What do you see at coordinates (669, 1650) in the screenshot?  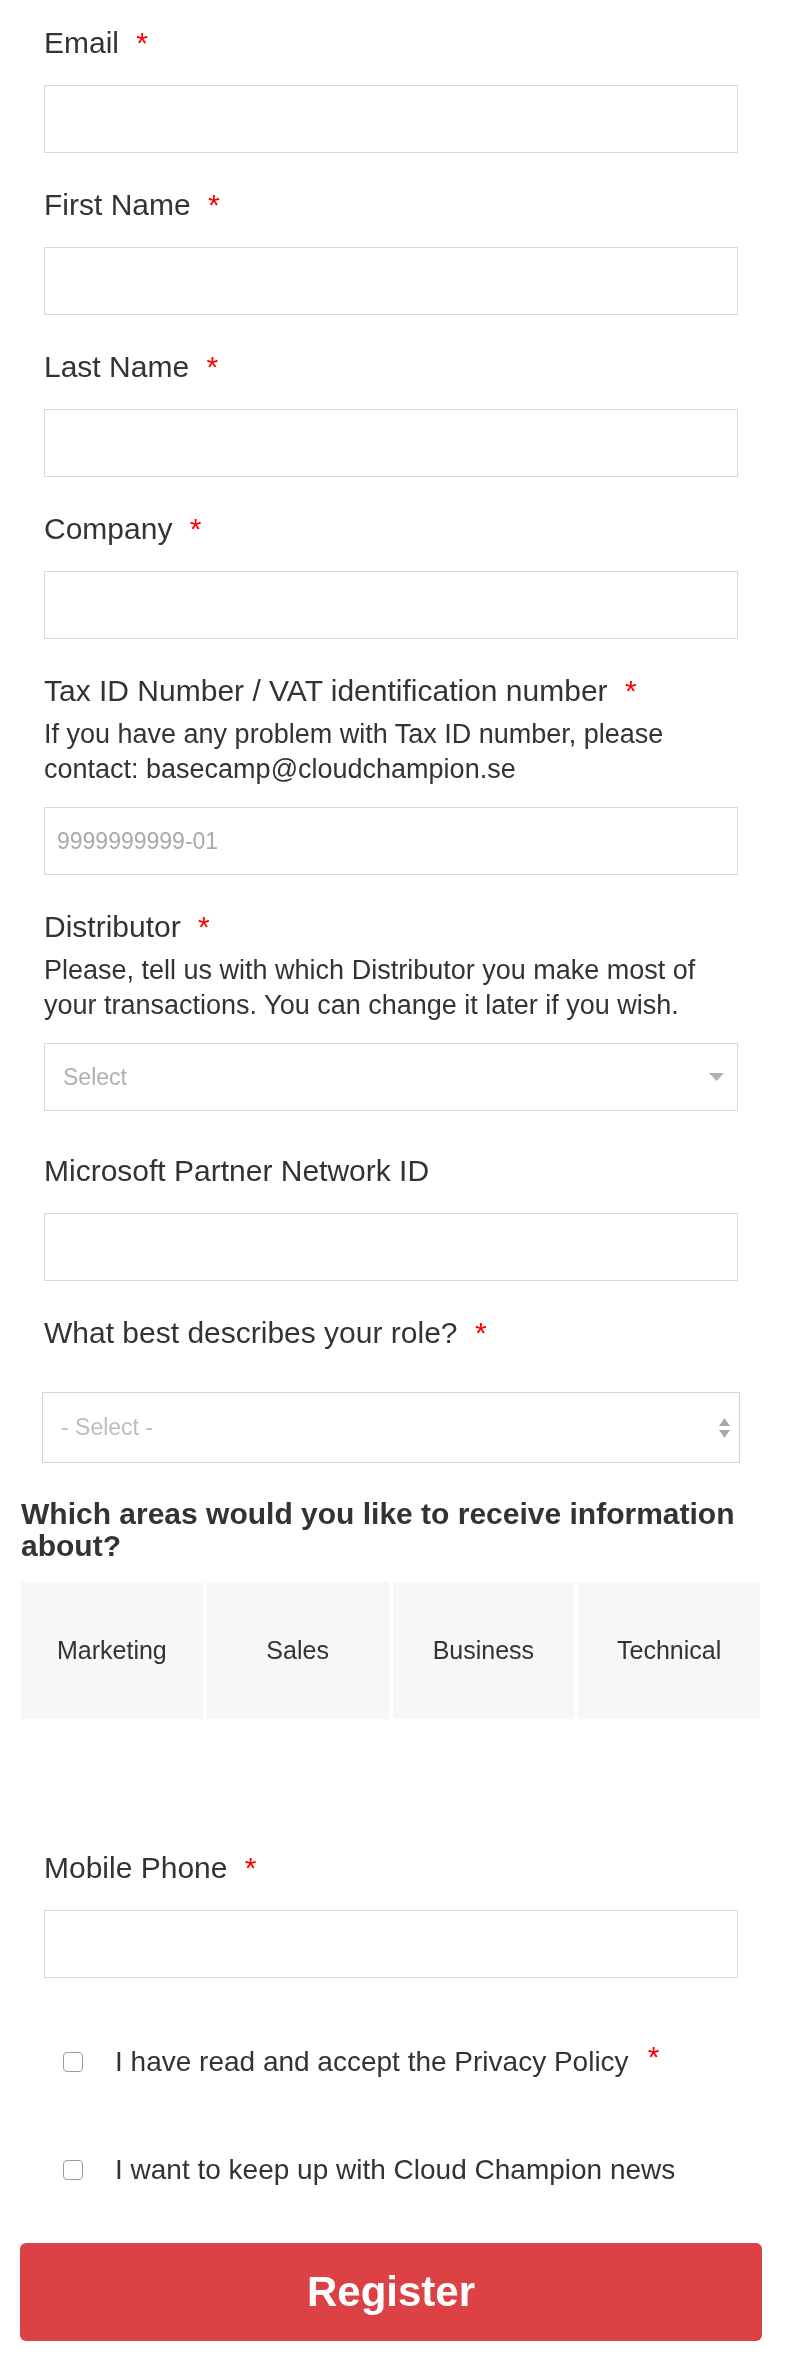 I see `topic-option: Technical` at bounding box center [669, 1650].